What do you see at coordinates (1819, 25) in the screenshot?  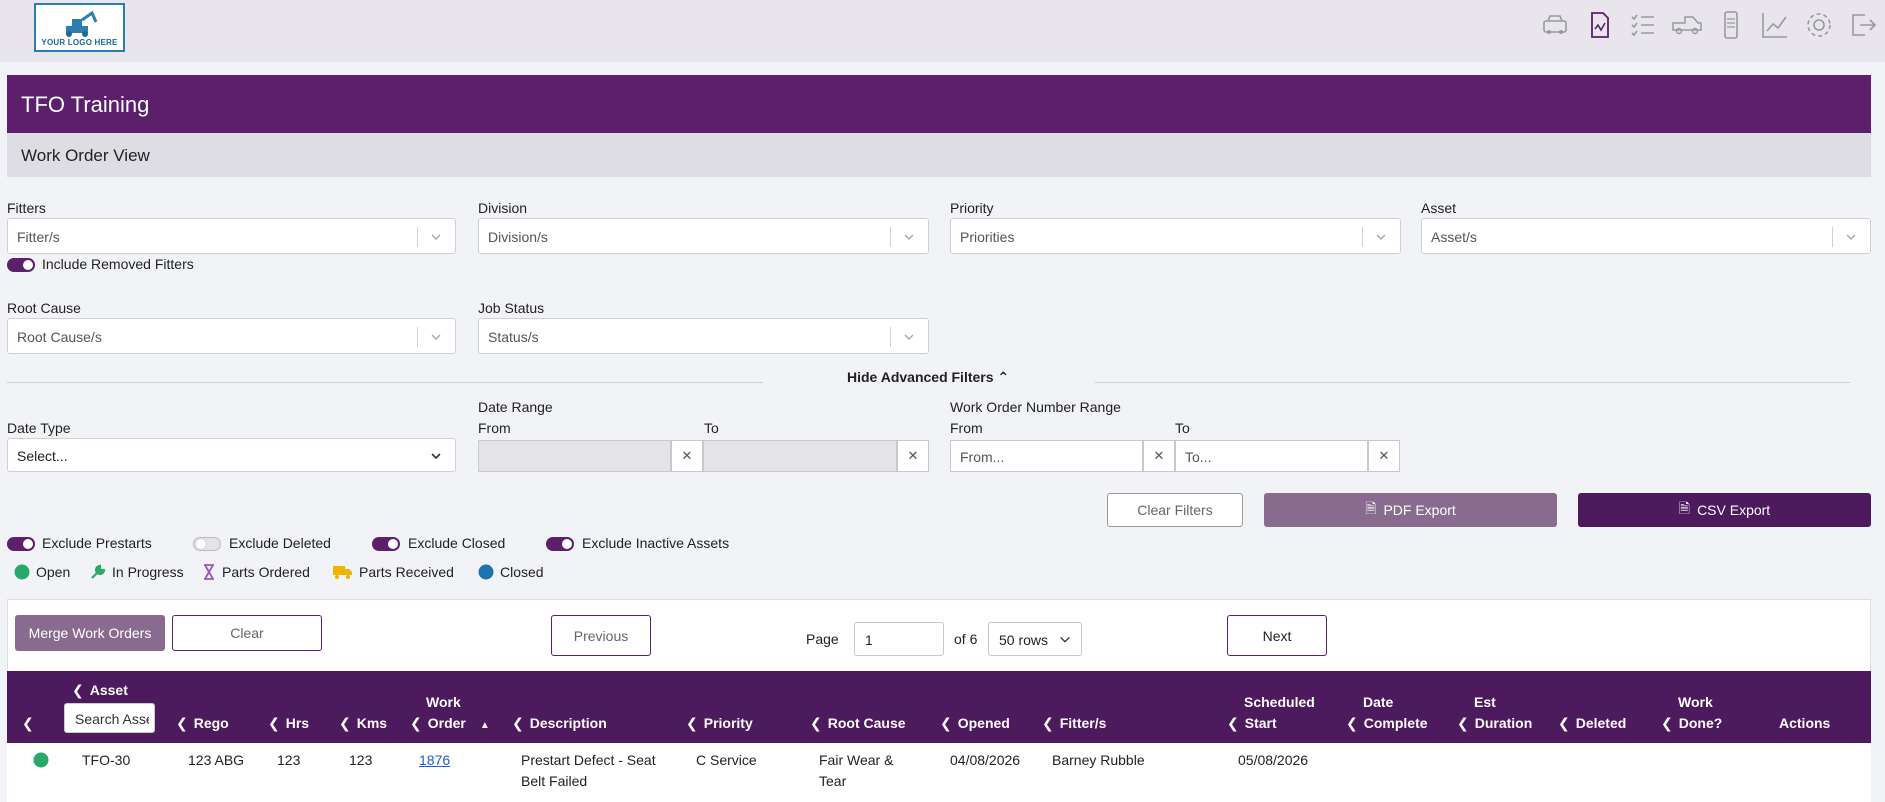 I see `settings-icon` at bounding box center [1819, 25].